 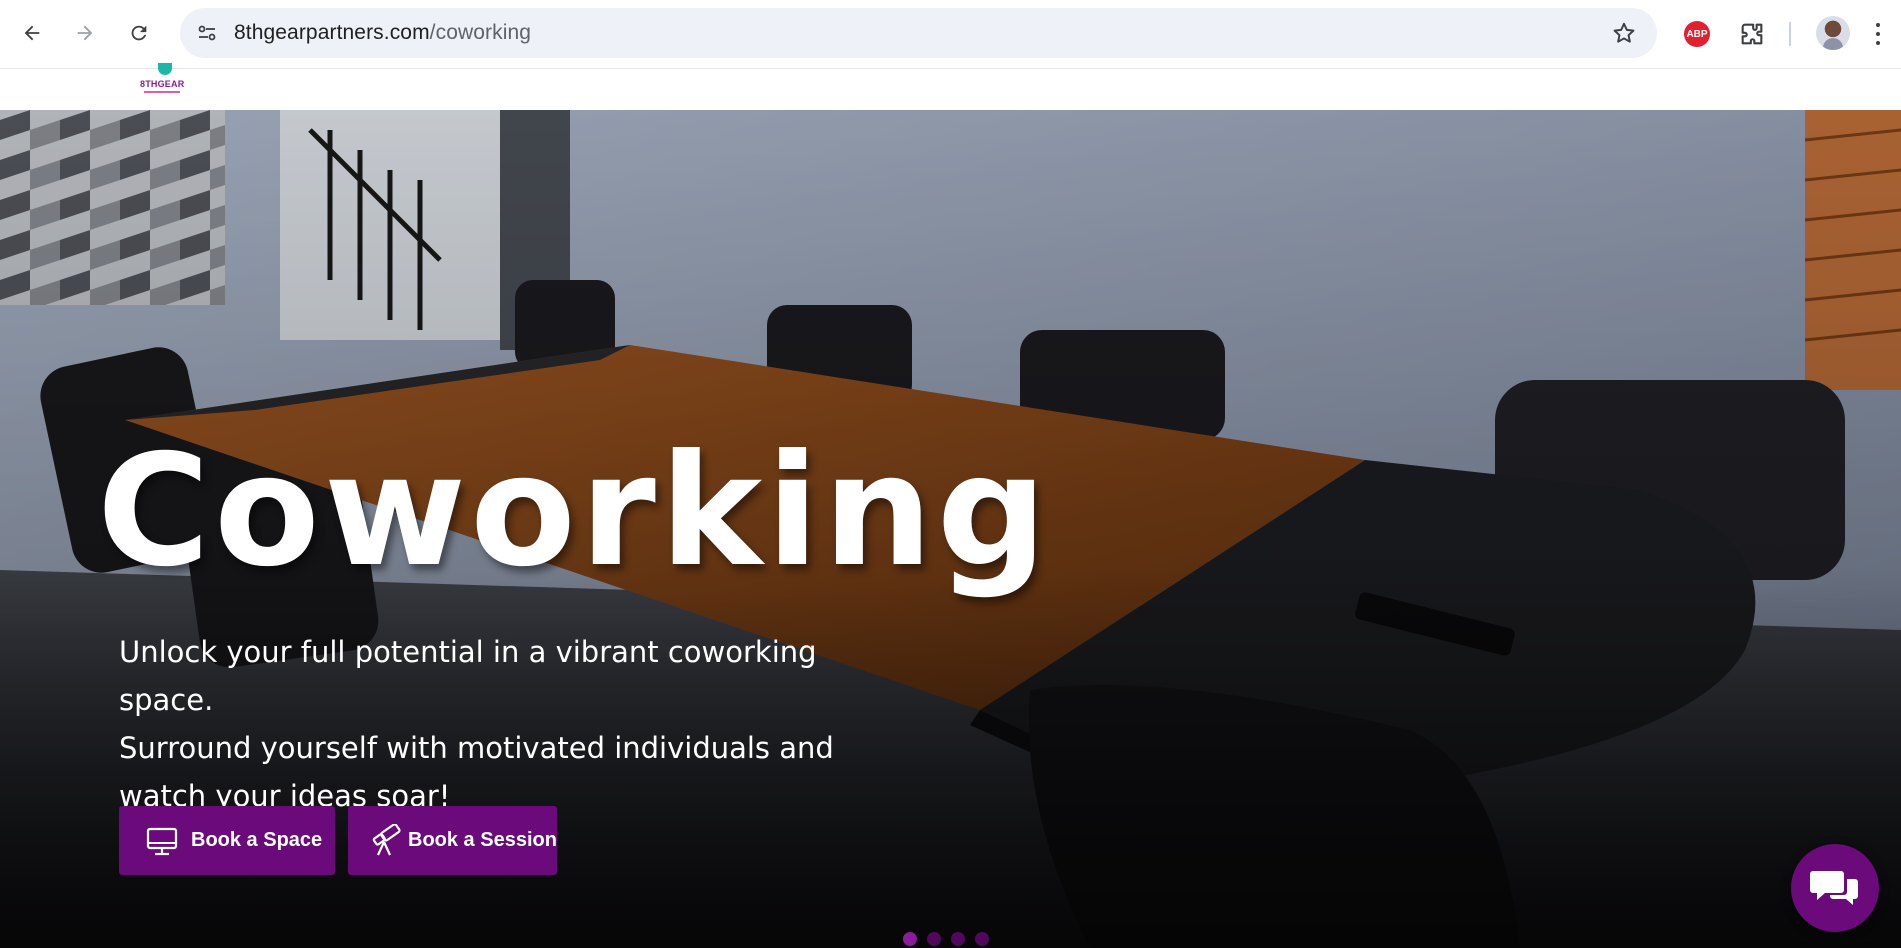 I want to click on chat-bubbles-icon, so click(x=1834, y=888).